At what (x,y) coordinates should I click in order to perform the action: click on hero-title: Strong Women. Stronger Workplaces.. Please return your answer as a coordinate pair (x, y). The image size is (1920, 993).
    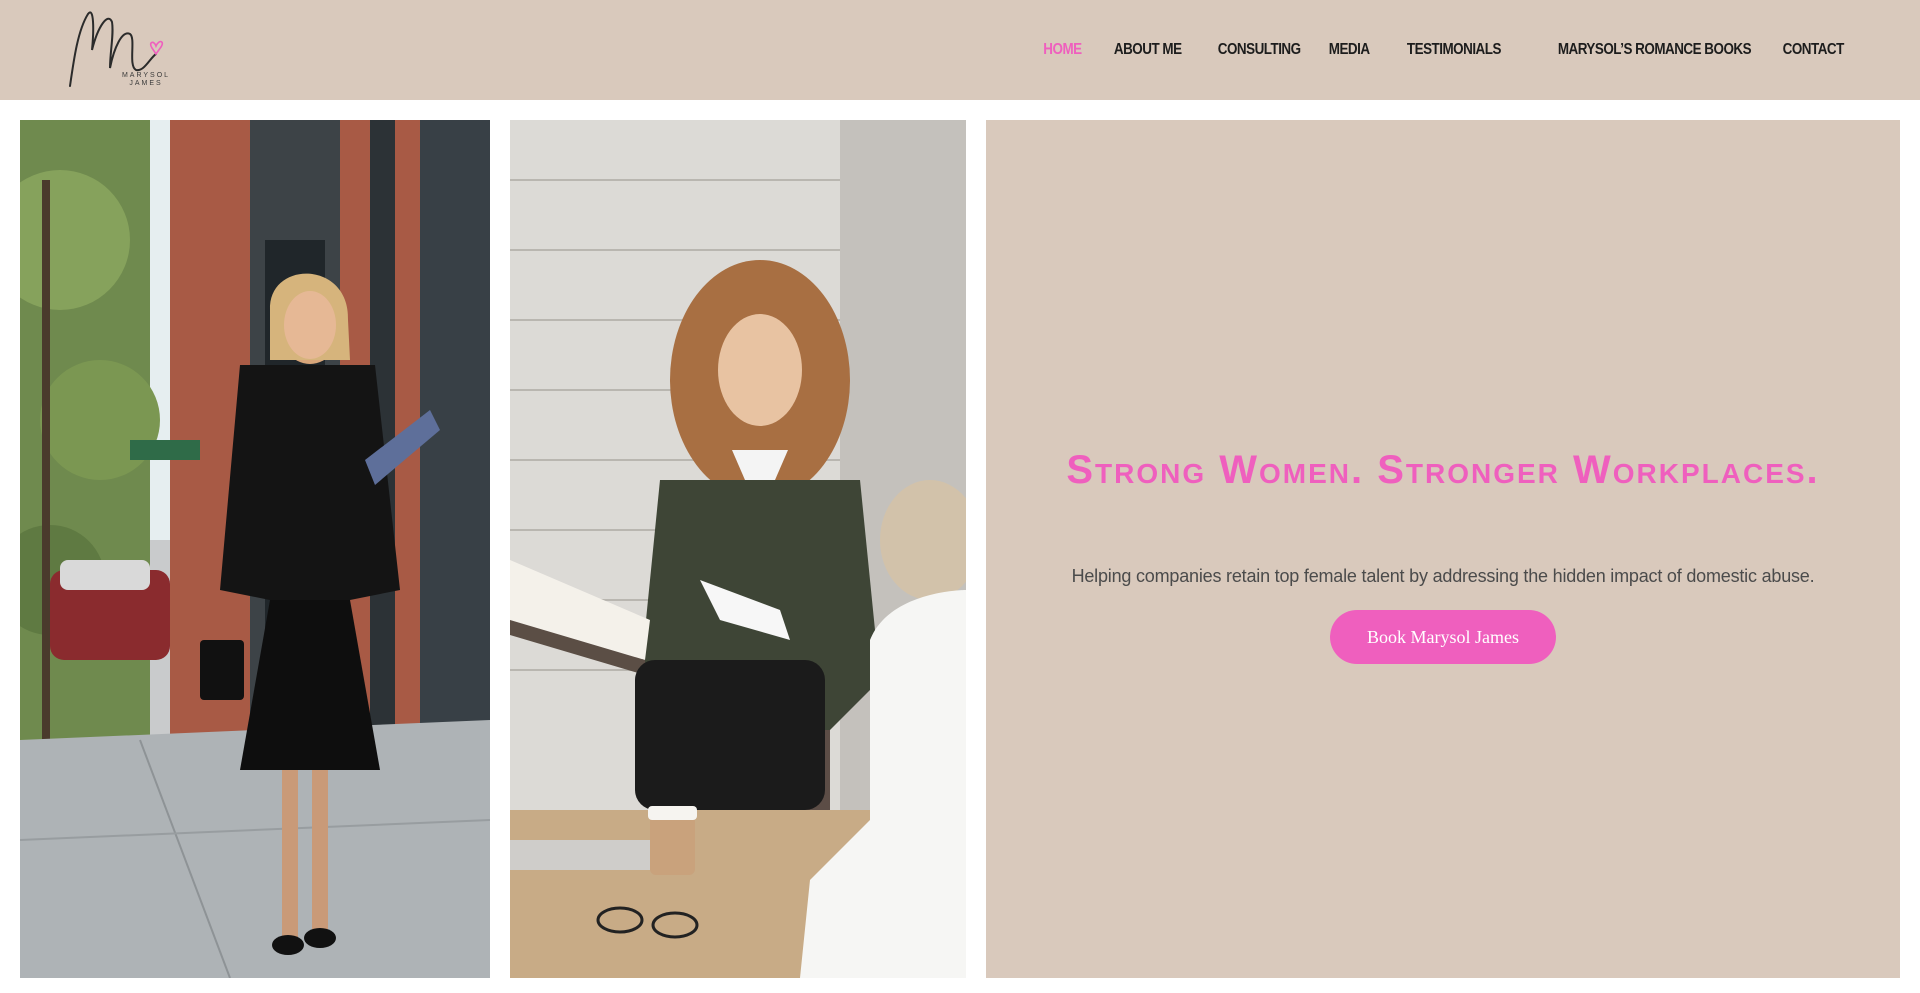
    Looking at the image, I should click on (1443, 470).